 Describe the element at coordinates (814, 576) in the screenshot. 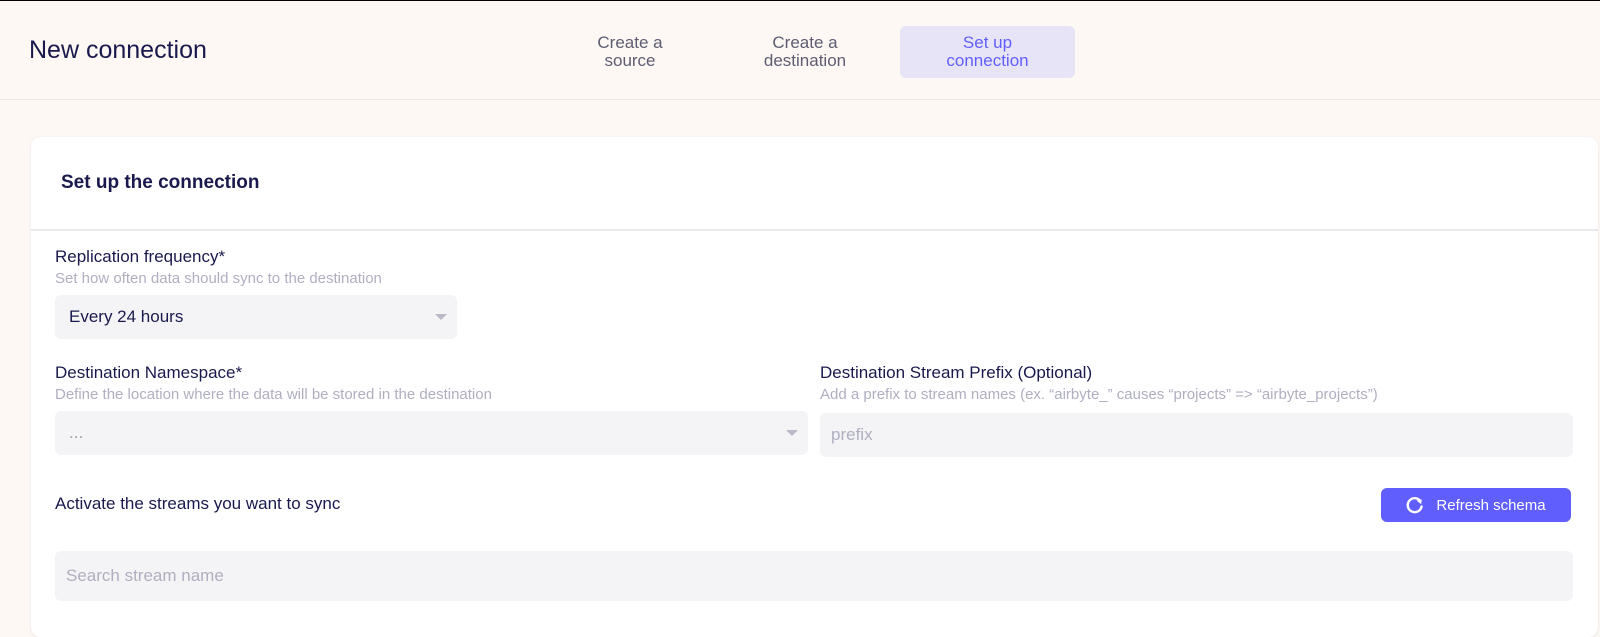

I see `search-stream-input` at that location.